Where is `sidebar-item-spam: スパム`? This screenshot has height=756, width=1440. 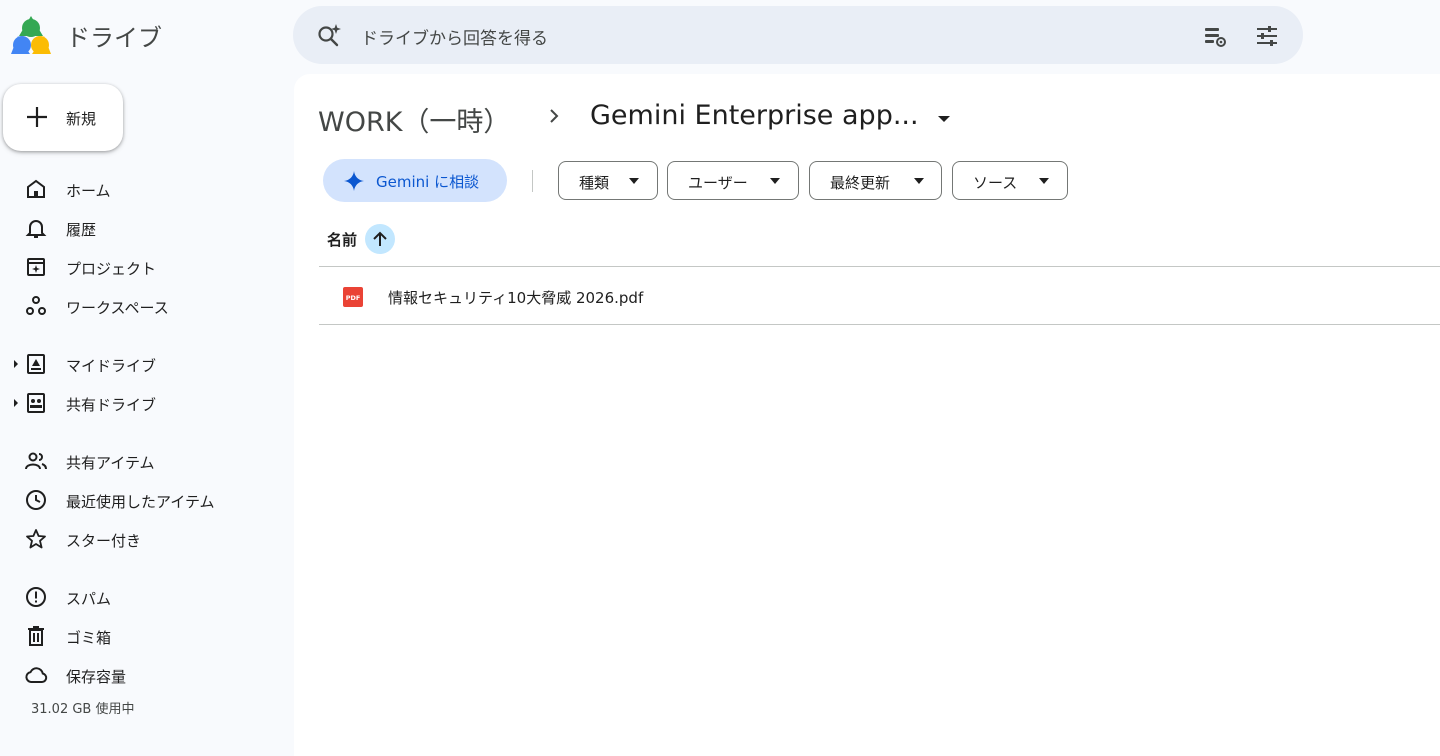 sidebar-item-spam: スパム is located at coordinates (140, 597).